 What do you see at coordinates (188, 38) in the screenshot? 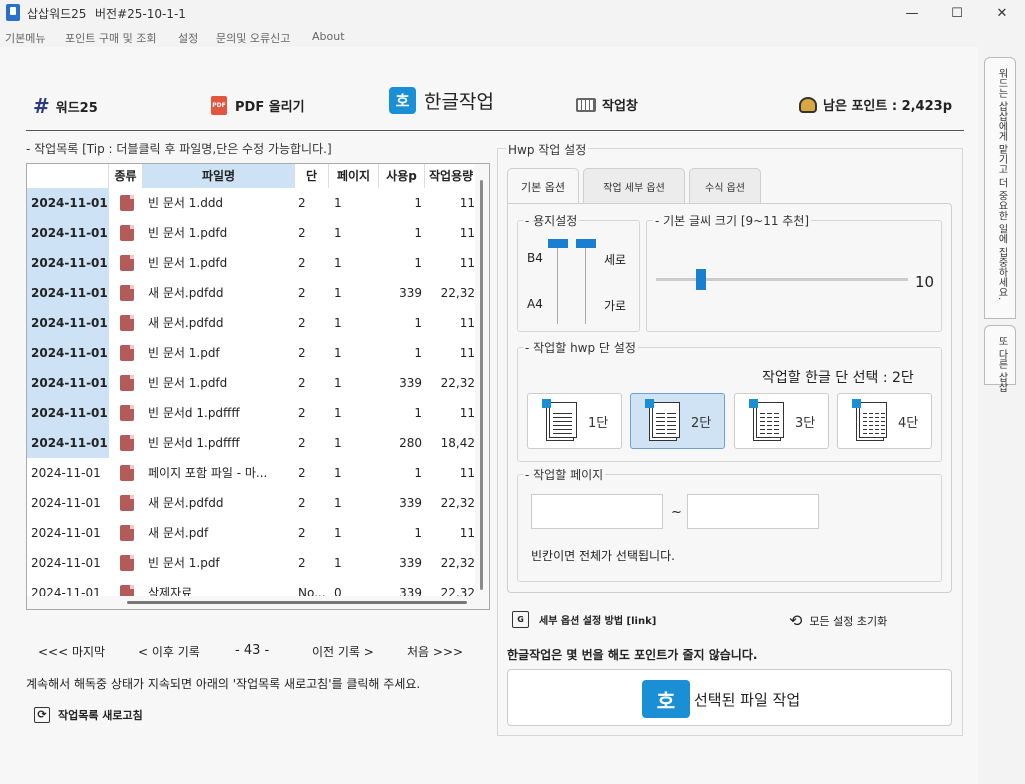
I see `menu-settings: 설정` at bounding box center [188, 38].